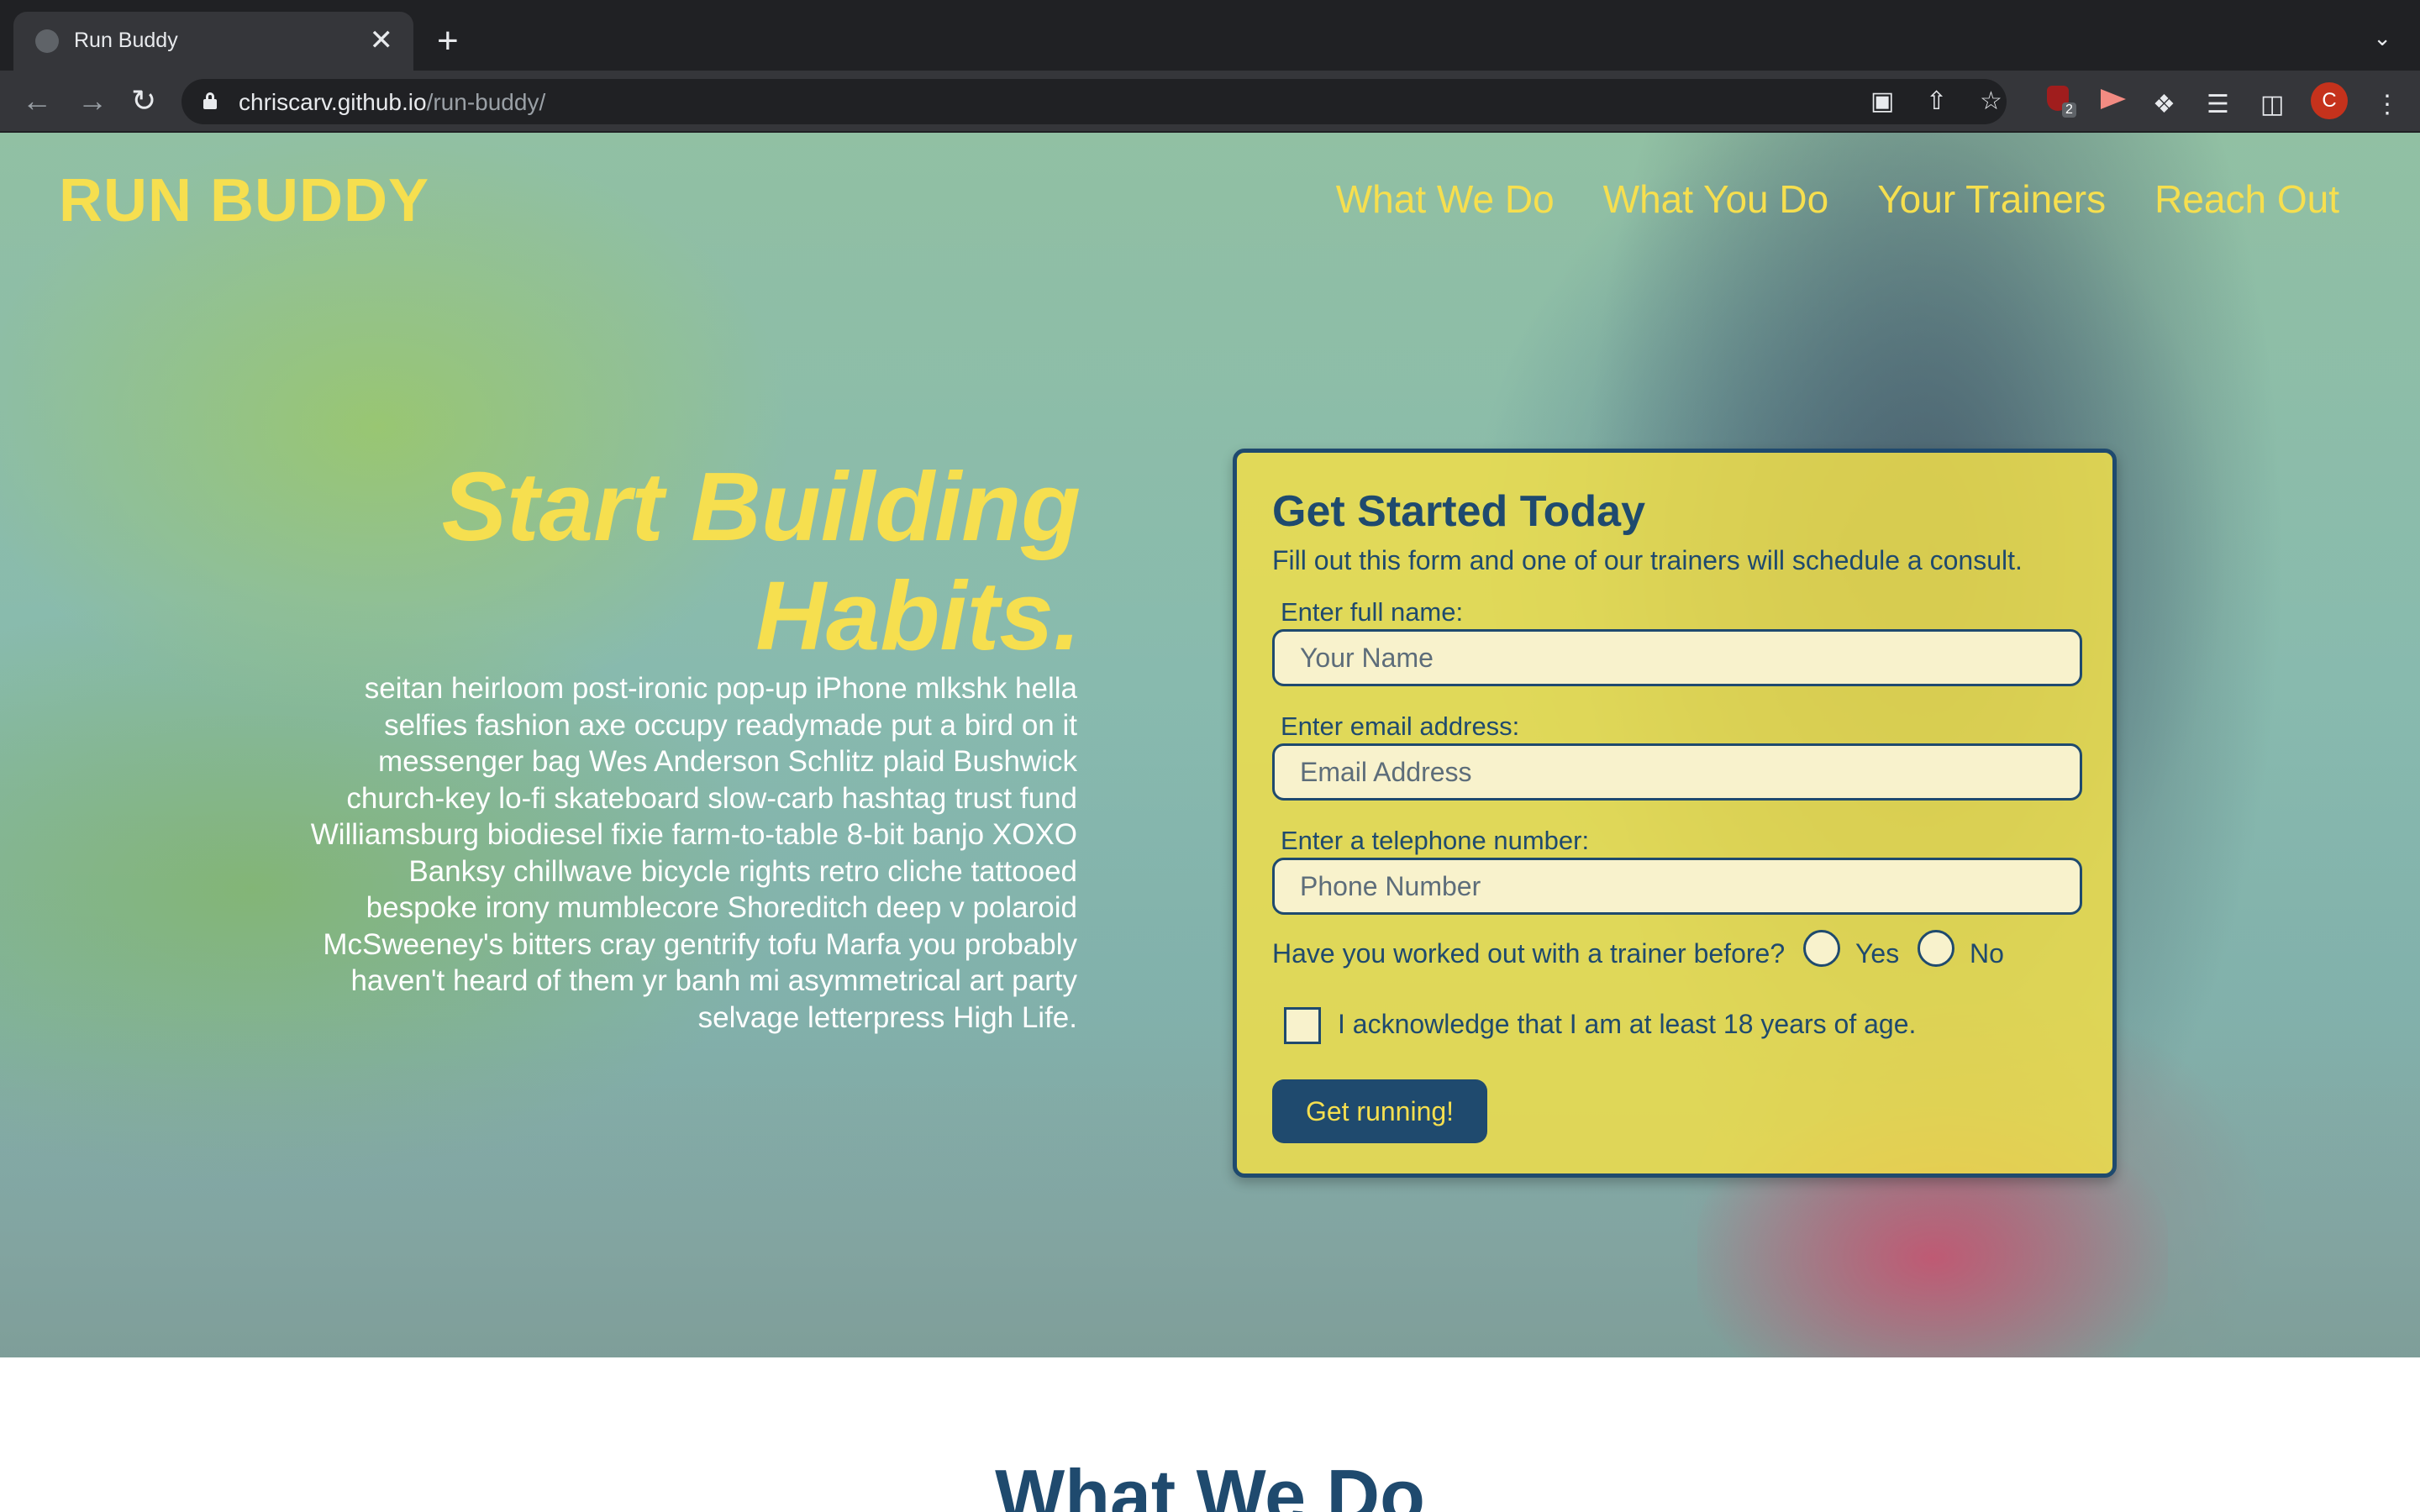  Describe the element at coordinates (1877, 953) in the screenshot. I see `trainer-yes-label: Yes` at that location.